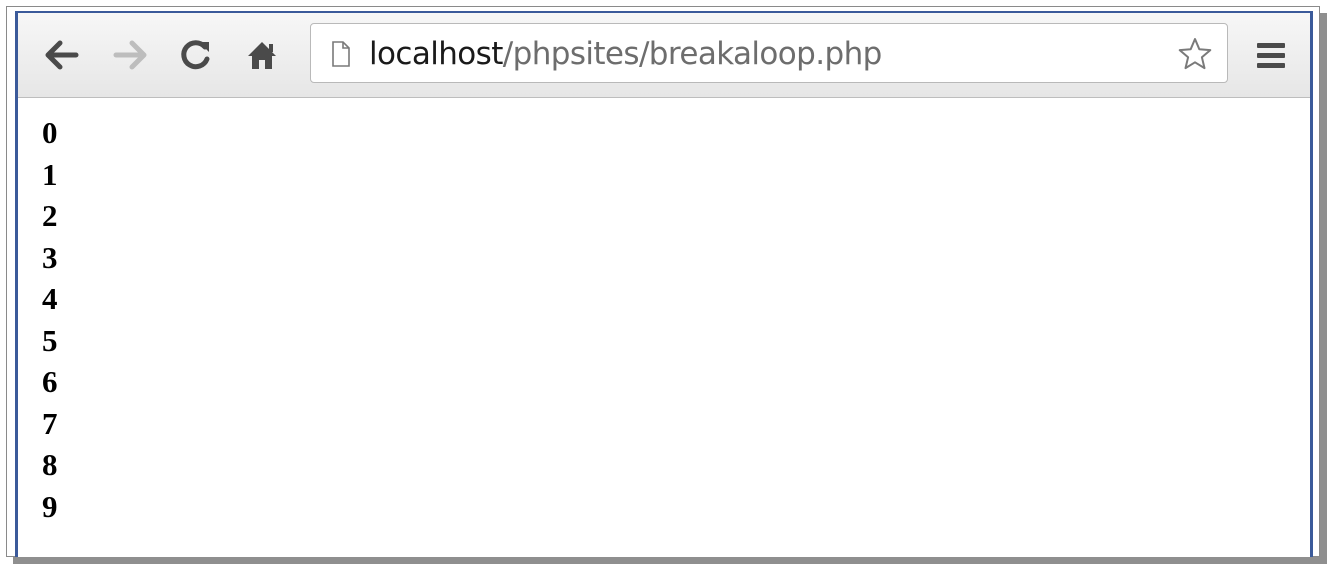 This screenshot has height=571, width=1334. I want to click on browser-toolbar: localhost/phpsites/breakaloop.php, so click(664, 55).